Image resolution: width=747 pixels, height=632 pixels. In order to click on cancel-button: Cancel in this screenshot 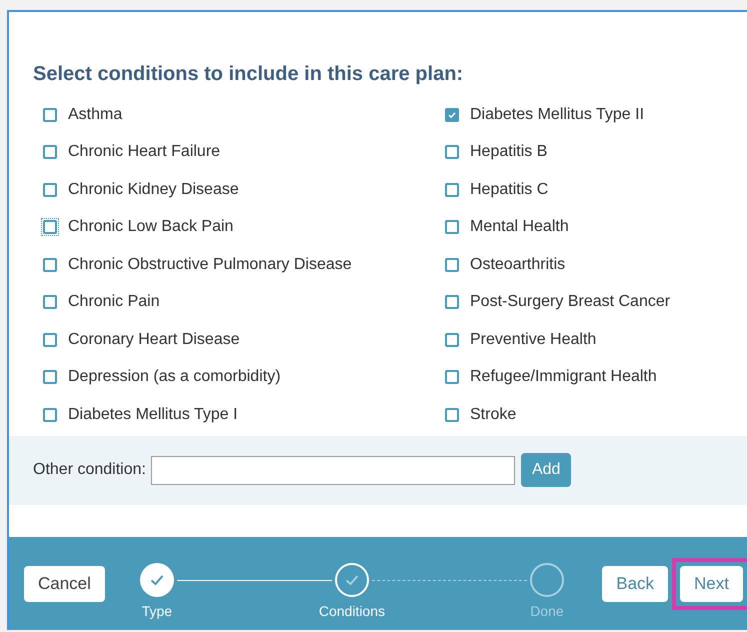, I will do `click(64, 584)`.